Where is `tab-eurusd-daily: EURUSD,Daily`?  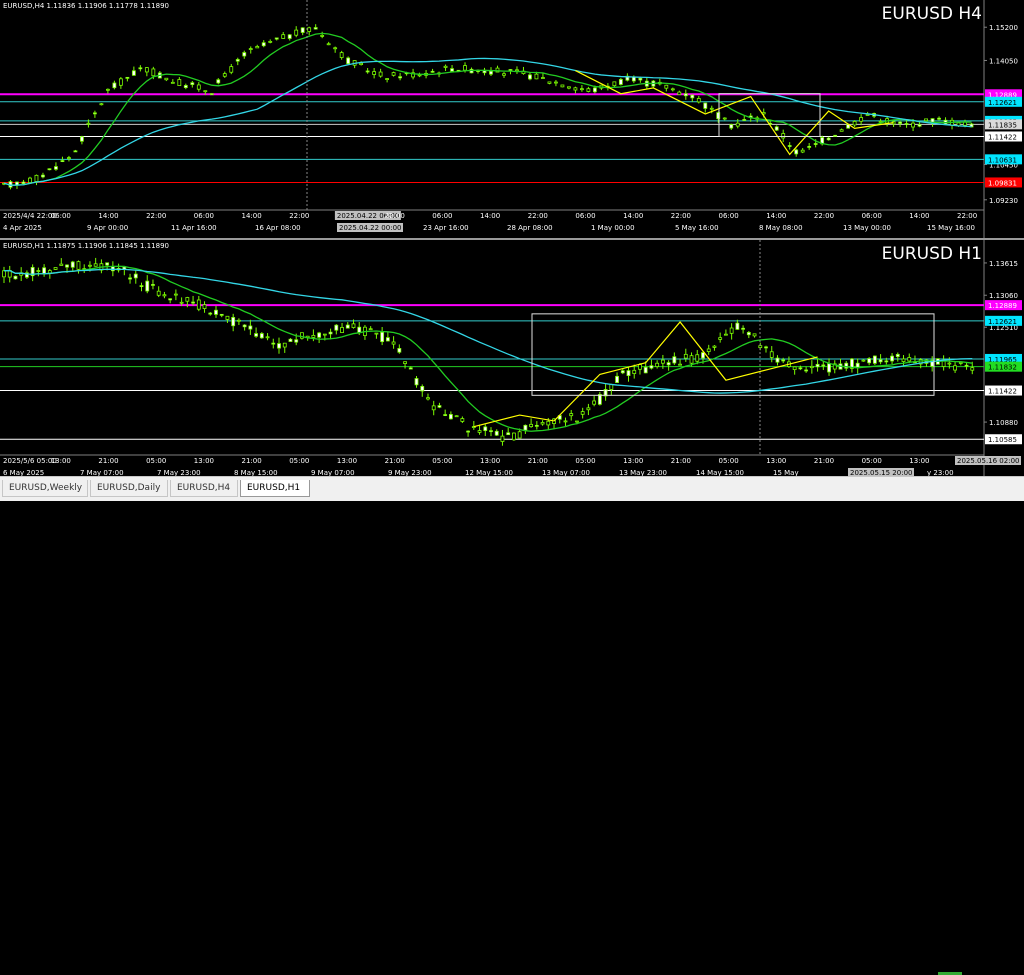 tab-eurusd-daily: EURUSD,Daily is located at coordinates (129, 488).